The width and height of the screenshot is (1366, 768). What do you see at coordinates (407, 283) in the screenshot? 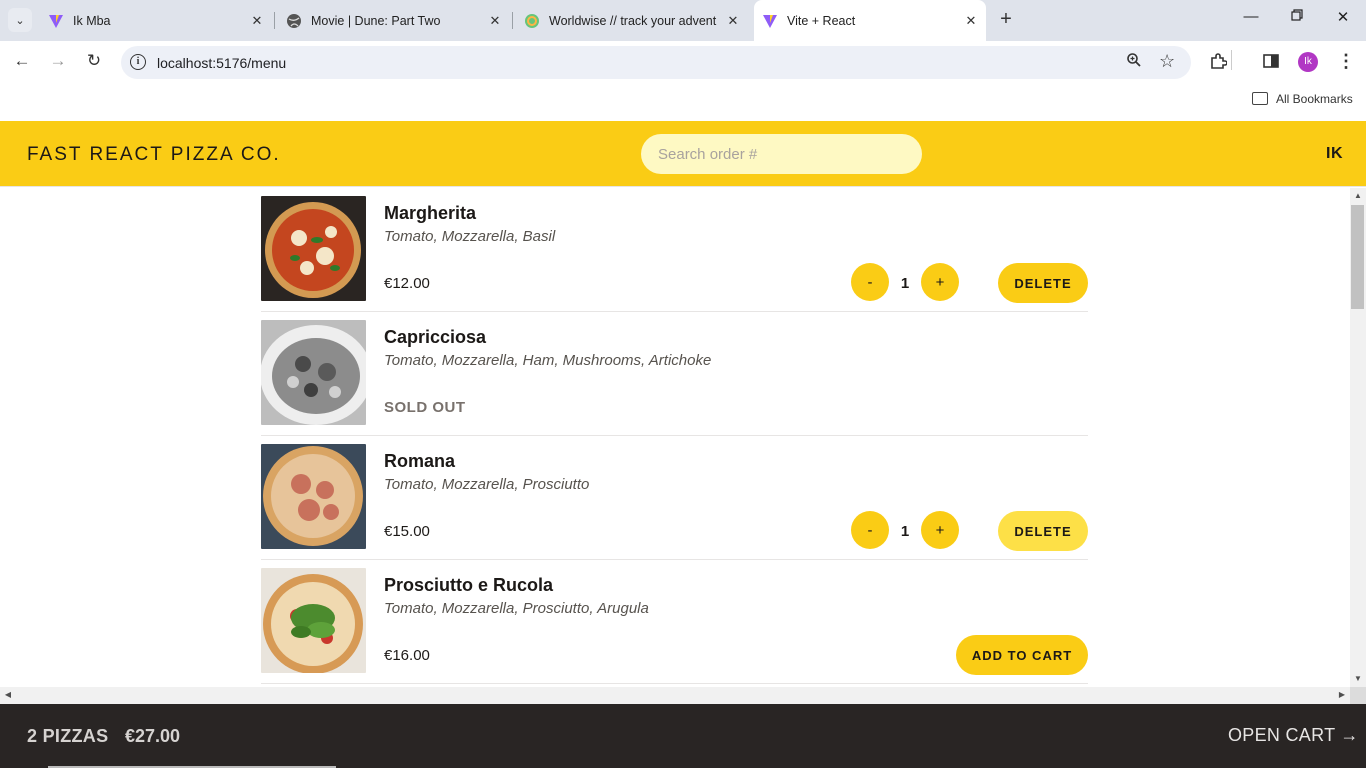
I see `pizza-price: €12.00` at bounding box center [407, 283].